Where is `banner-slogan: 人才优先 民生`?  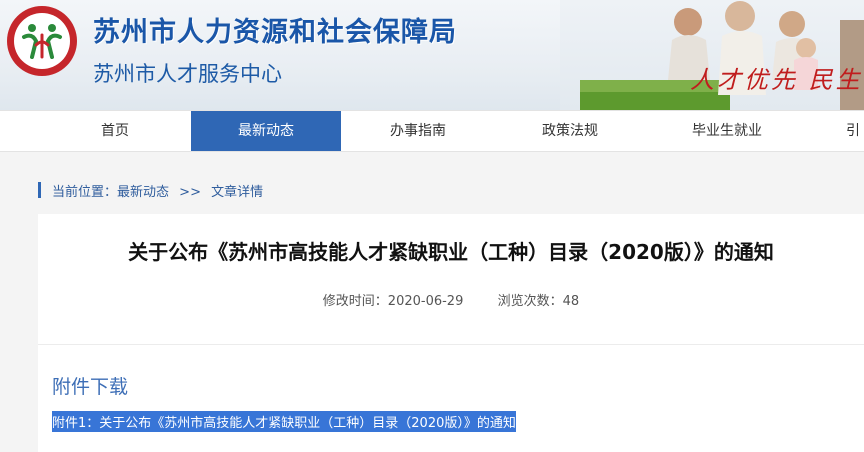 banner-slogan: 人才优先 民生 is located at coordinates (776, 80).